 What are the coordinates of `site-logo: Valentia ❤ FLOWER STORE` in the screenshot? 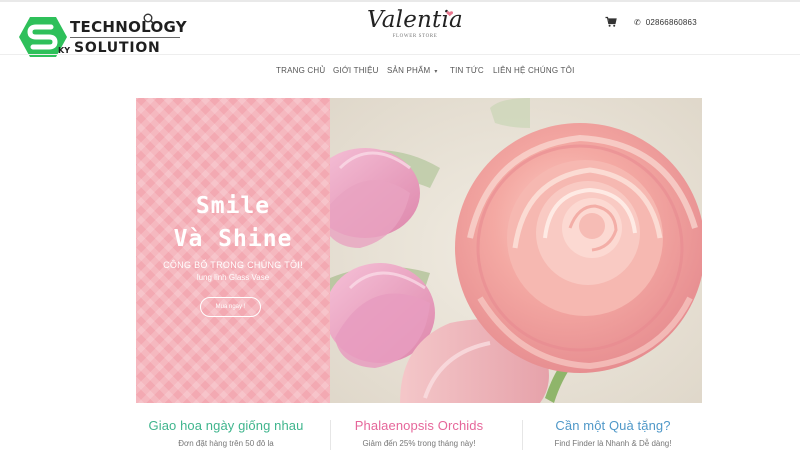 It's located at (415, 26).